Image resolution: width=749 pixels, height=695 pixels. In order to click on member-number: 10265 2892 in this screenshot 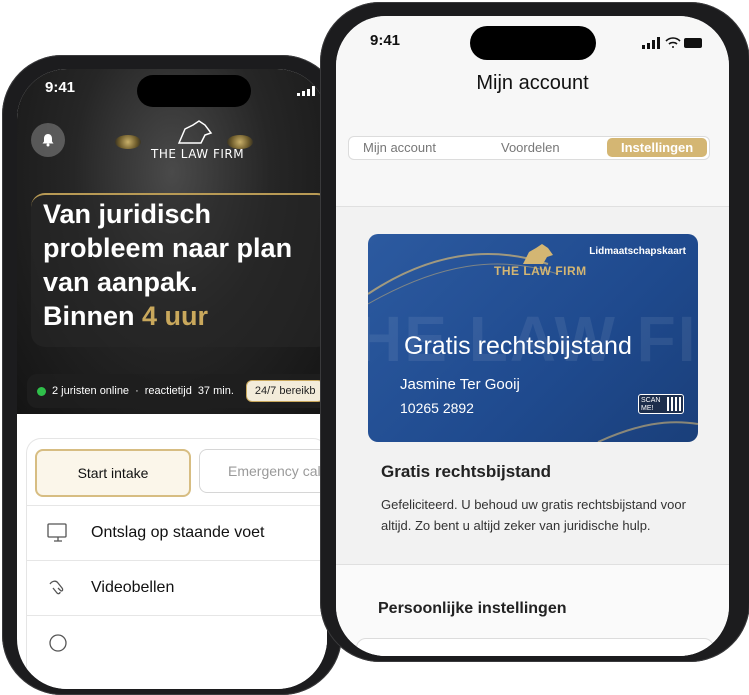, I will do `click(437, 408)`.